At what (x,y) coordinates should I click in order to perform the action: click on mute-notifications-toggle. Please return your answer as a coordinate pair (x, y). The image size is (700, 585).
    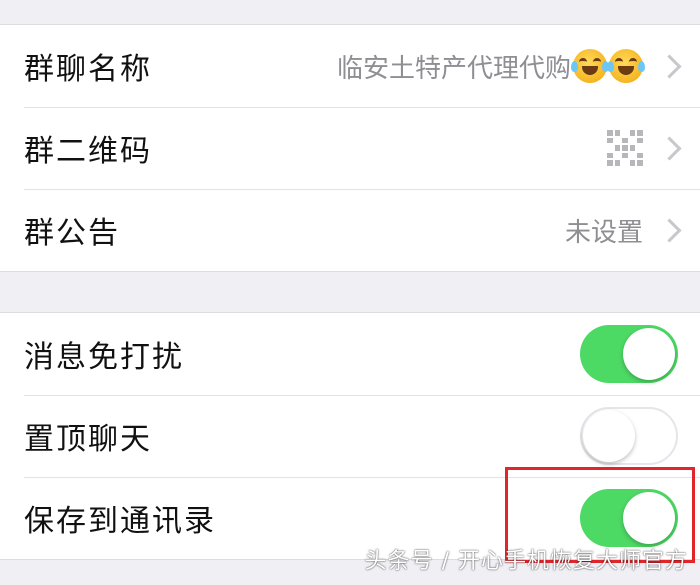
    Looking at the image, I should click on (629, 354).